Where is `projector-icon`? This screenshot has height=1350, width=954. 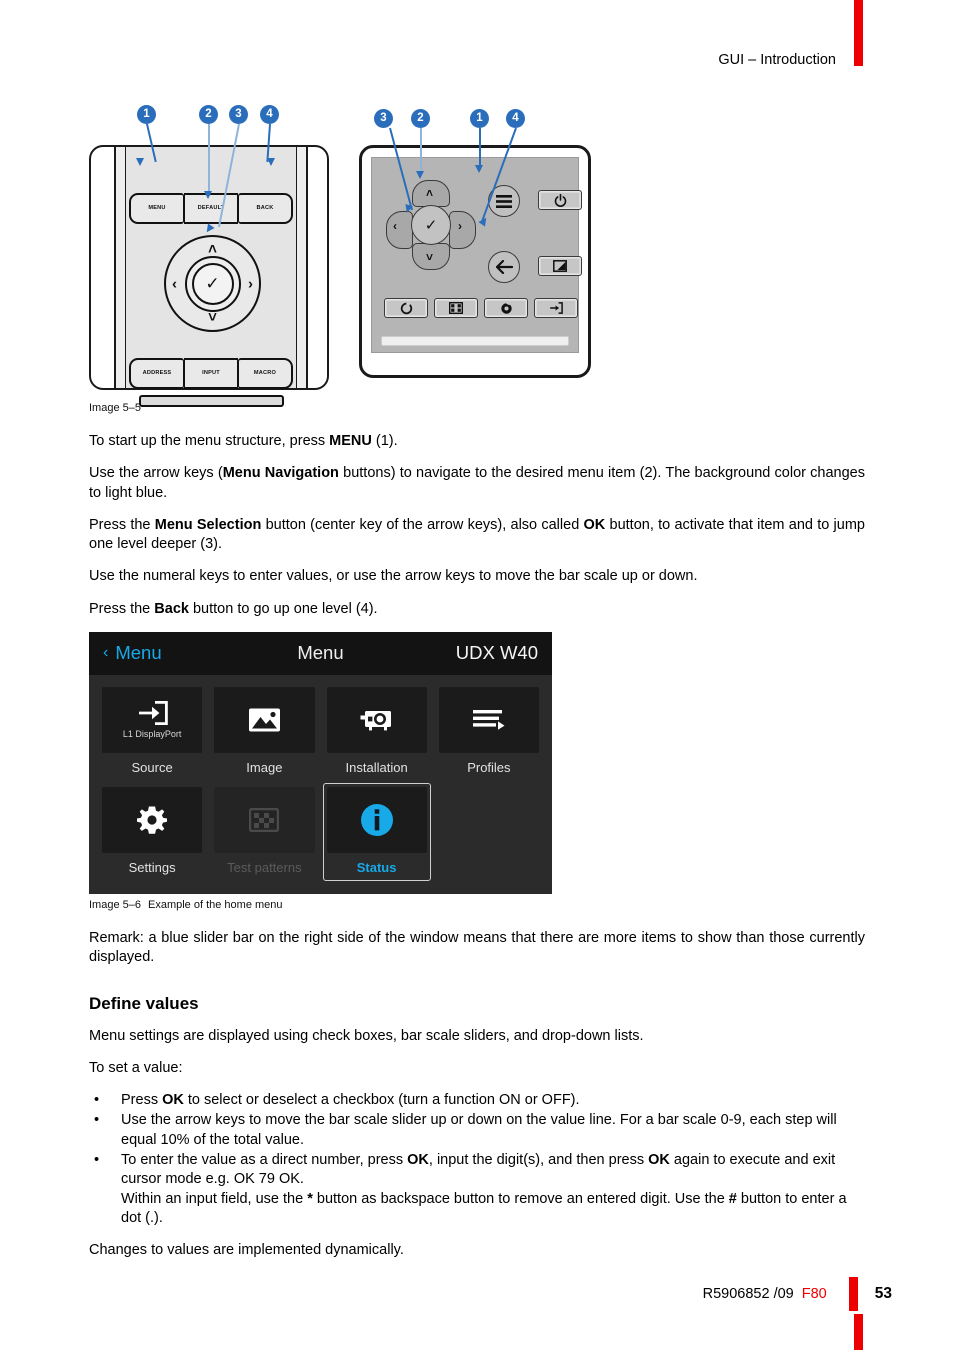 projector-icon is located at coordinates (375, 720).